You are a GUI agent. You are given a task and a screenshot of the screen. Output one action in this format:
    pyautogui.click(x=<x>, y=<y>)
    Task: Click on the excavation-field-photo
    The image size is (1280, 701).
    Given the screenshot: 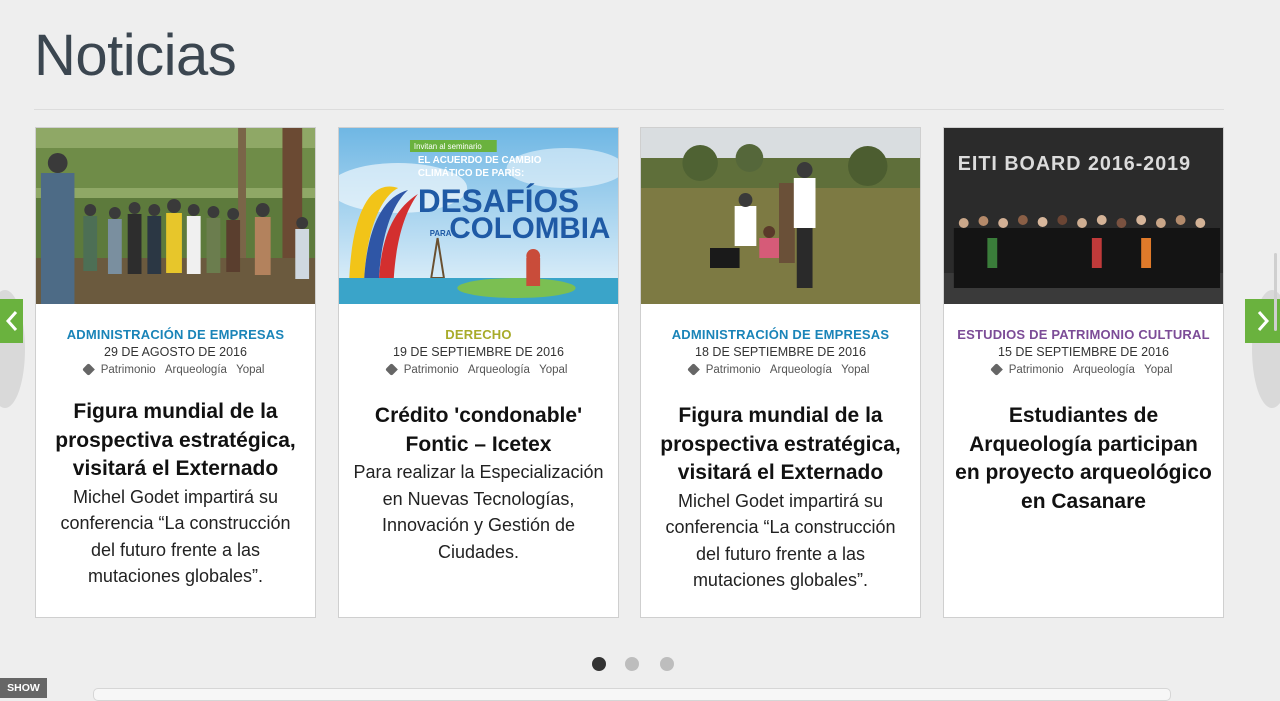 What is the action you would take?
    pyautogui.click(x=780, y=216)
    